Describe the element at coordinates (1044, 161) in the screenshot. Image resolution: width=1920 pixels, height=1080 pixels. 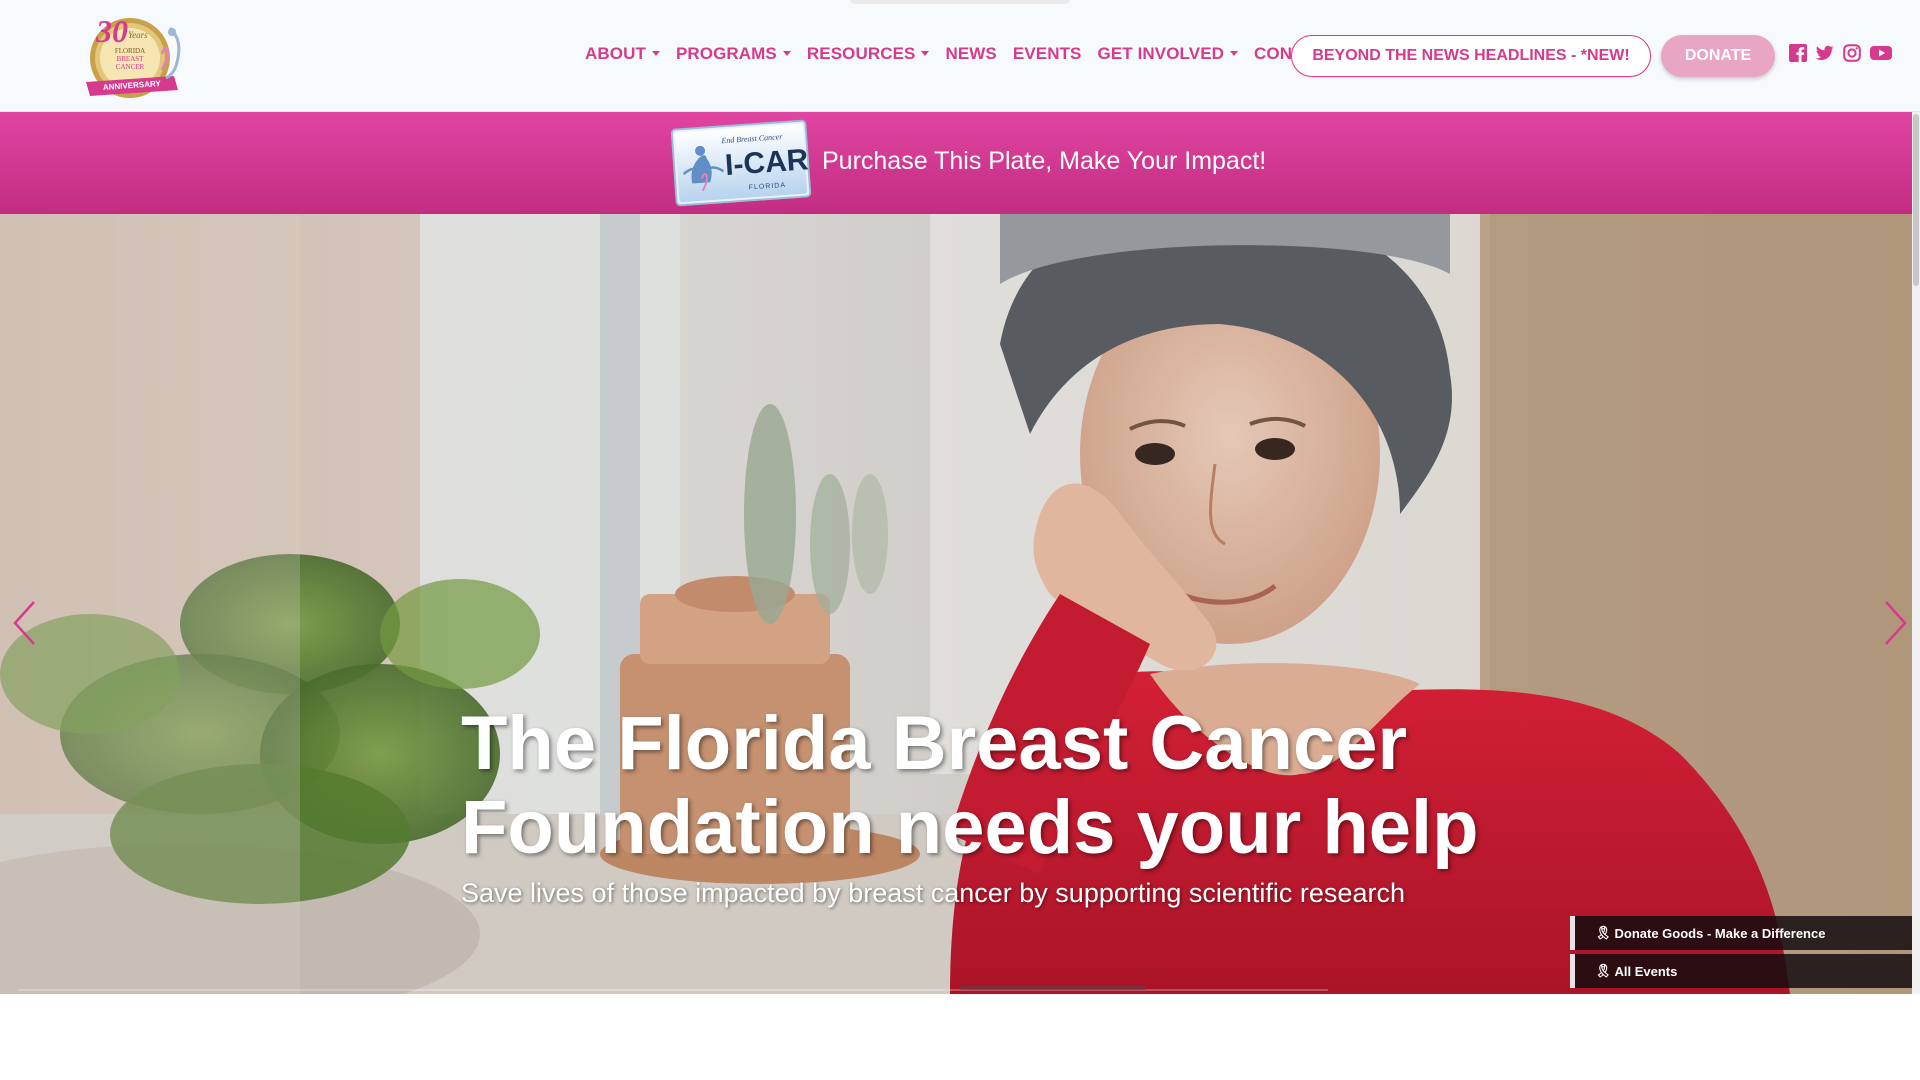
I see `promo-text: Purchase This Plate, Make Your Impact!` at that location.